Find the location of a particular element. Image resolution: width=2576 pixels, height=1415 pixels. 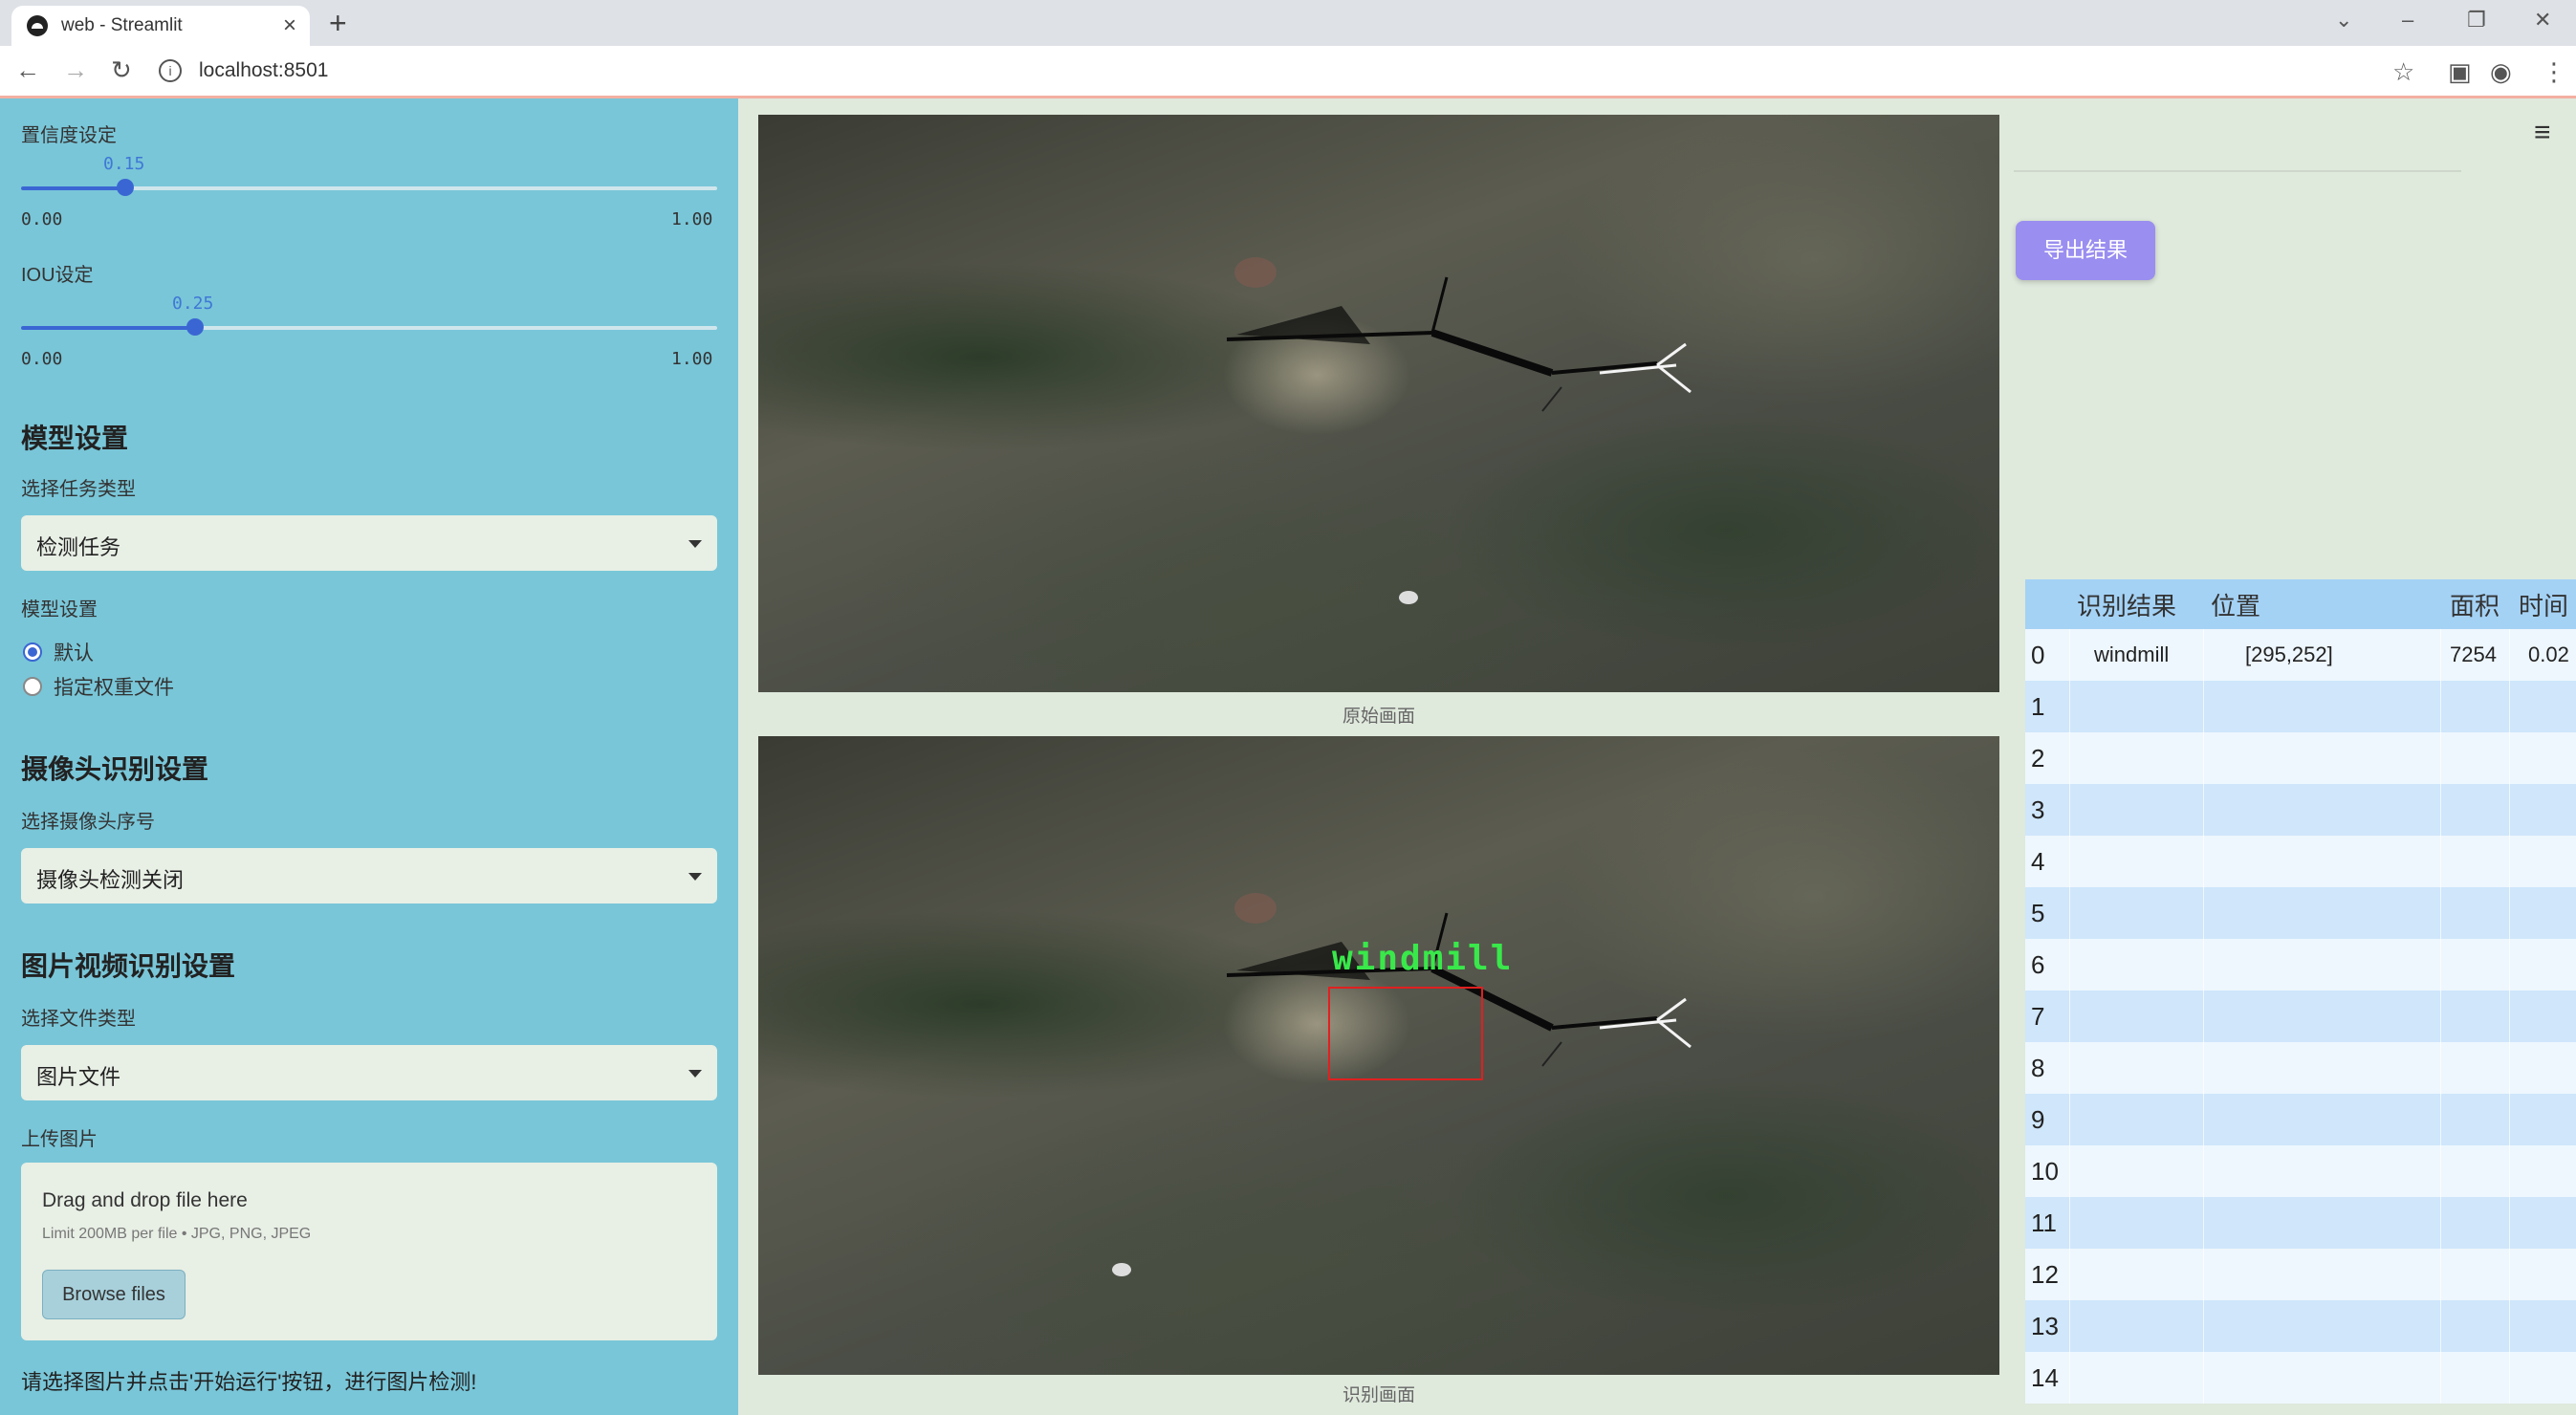

browse-files-button: Browse files is located at coordinates (114, 1295).